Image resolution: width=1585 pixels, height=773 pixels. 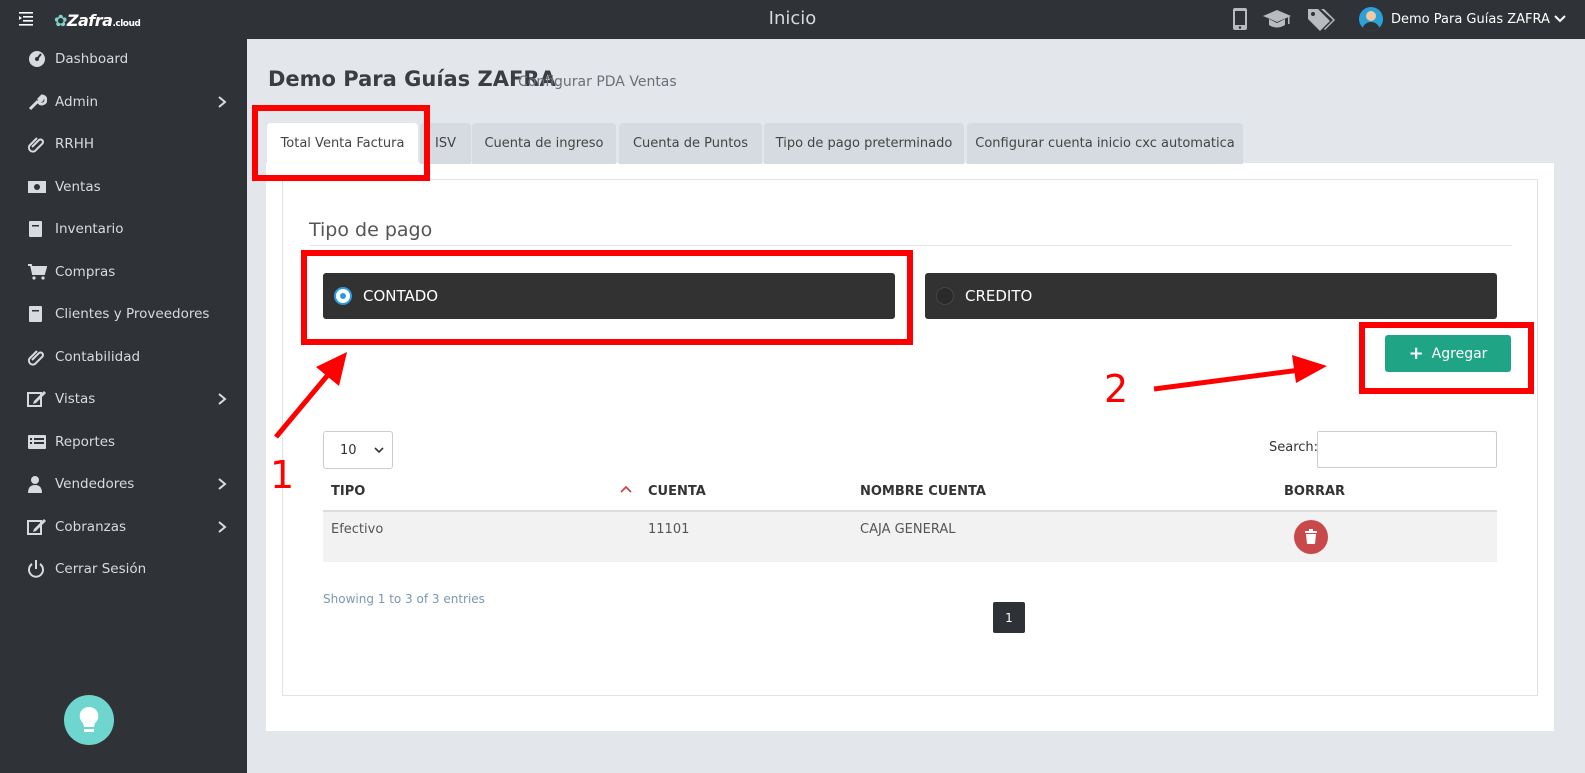 What do you see at coordinates (310, 395) in the screenshot?
I see `annotation-arrow-1-icon` at bounding box center [310, 395].